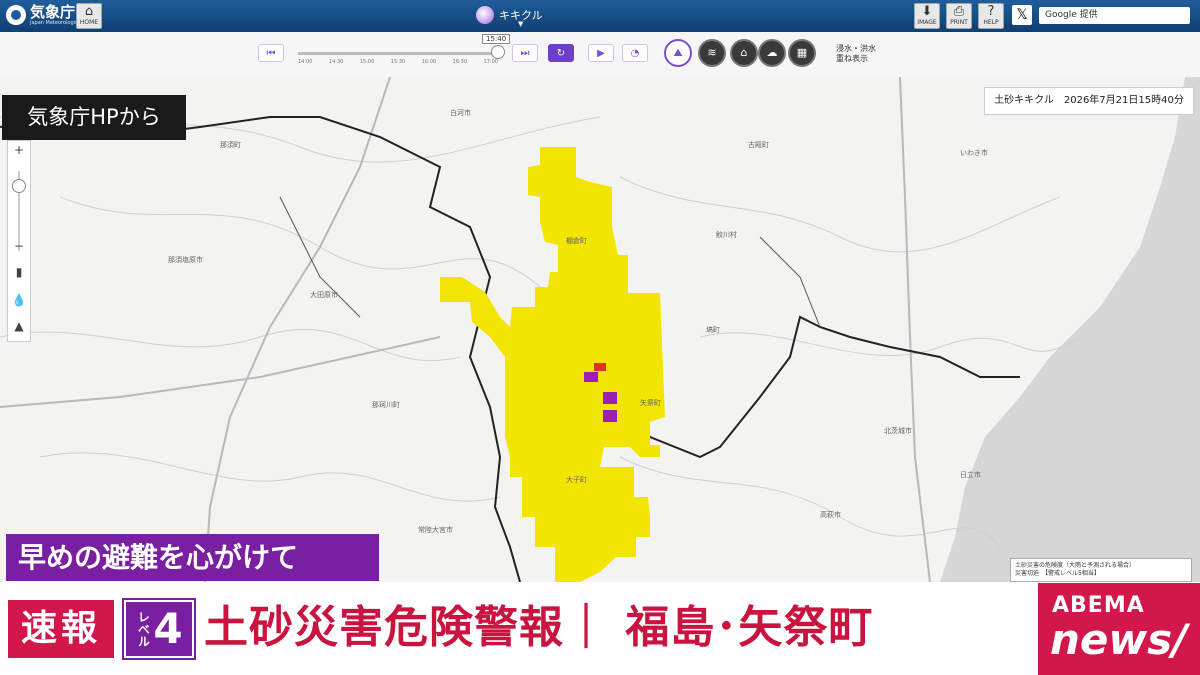 This screenshot has height=675, width=1200. What do you see at coordinates (509, 15) in the screenshot?
I see `product-menu: キキクル` at bounding box center [509, 15].